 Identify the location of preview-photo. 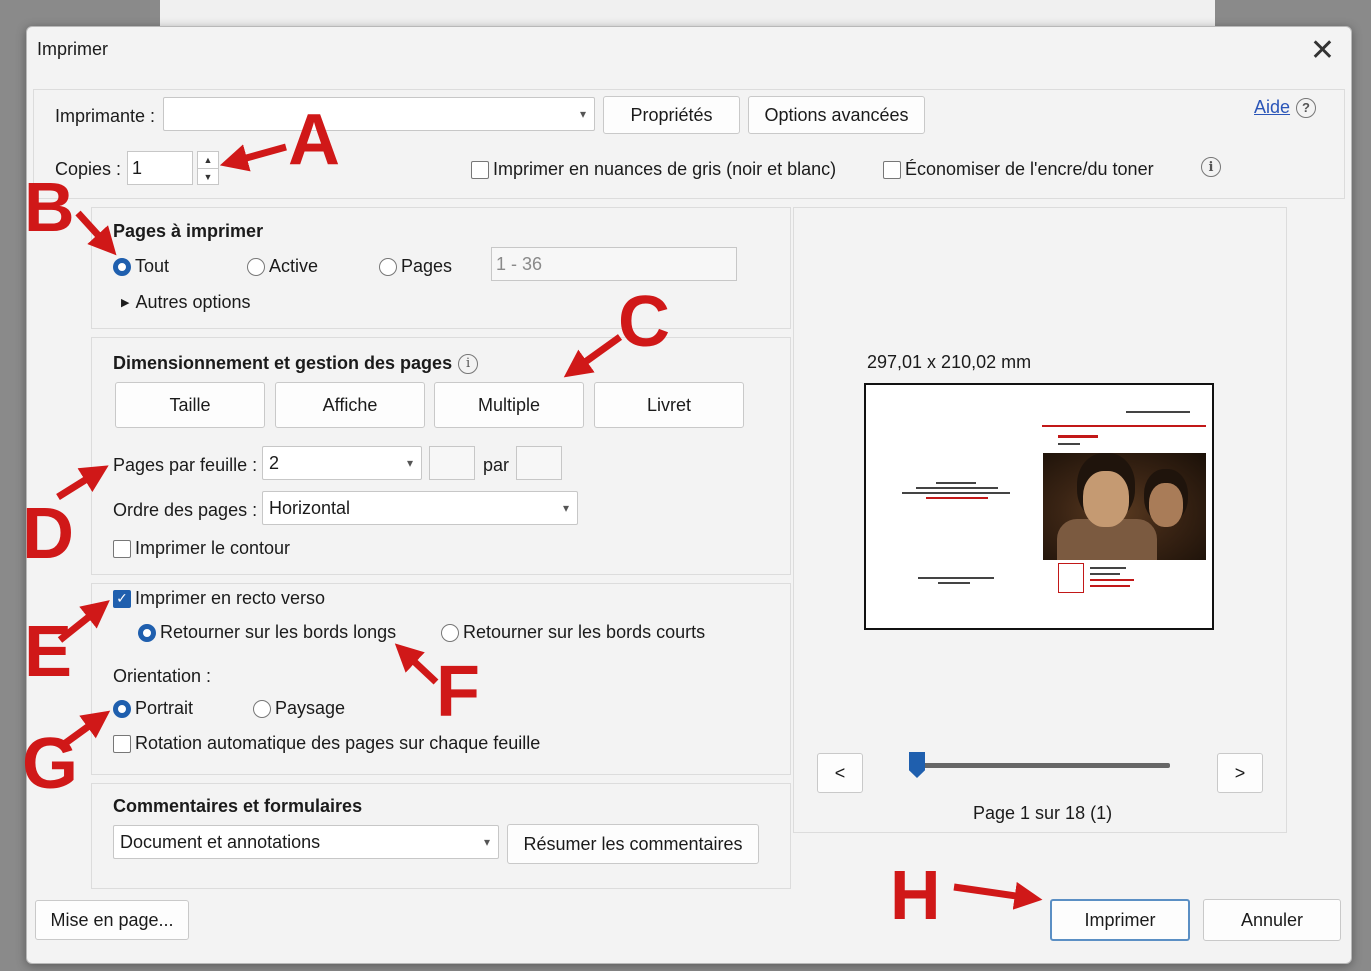
(1124, 506).